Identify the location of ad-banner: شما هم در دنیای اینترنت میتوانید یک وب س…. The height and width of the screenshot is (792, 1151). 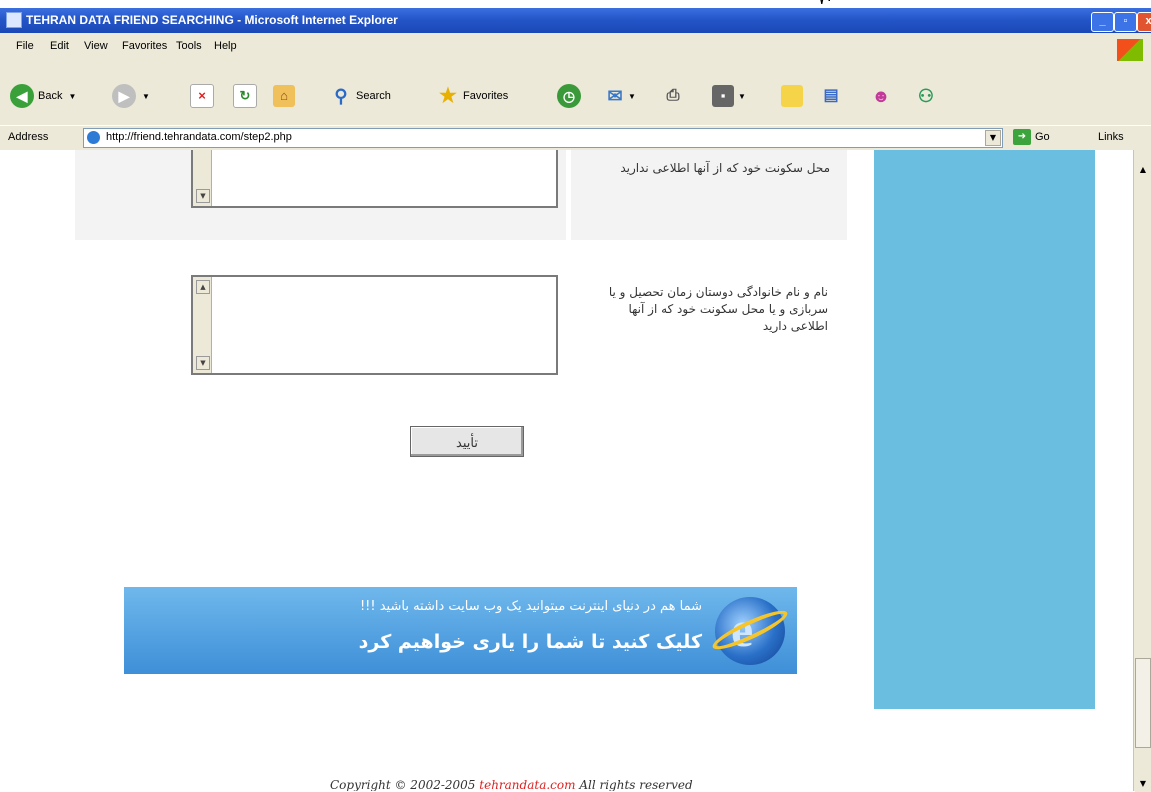
(460, 630).